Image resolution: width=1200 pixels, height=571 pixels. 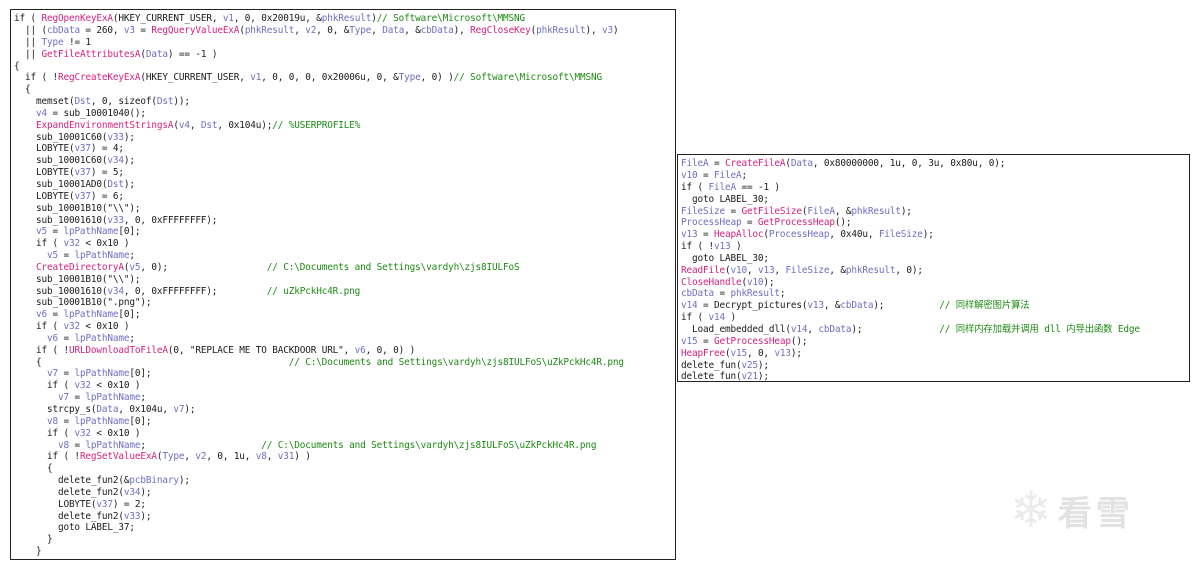 What do you see at coordinates (154, 481) in the screenshot?
I see `variable-token: pcbBinary` at bounding box center [154, 481].